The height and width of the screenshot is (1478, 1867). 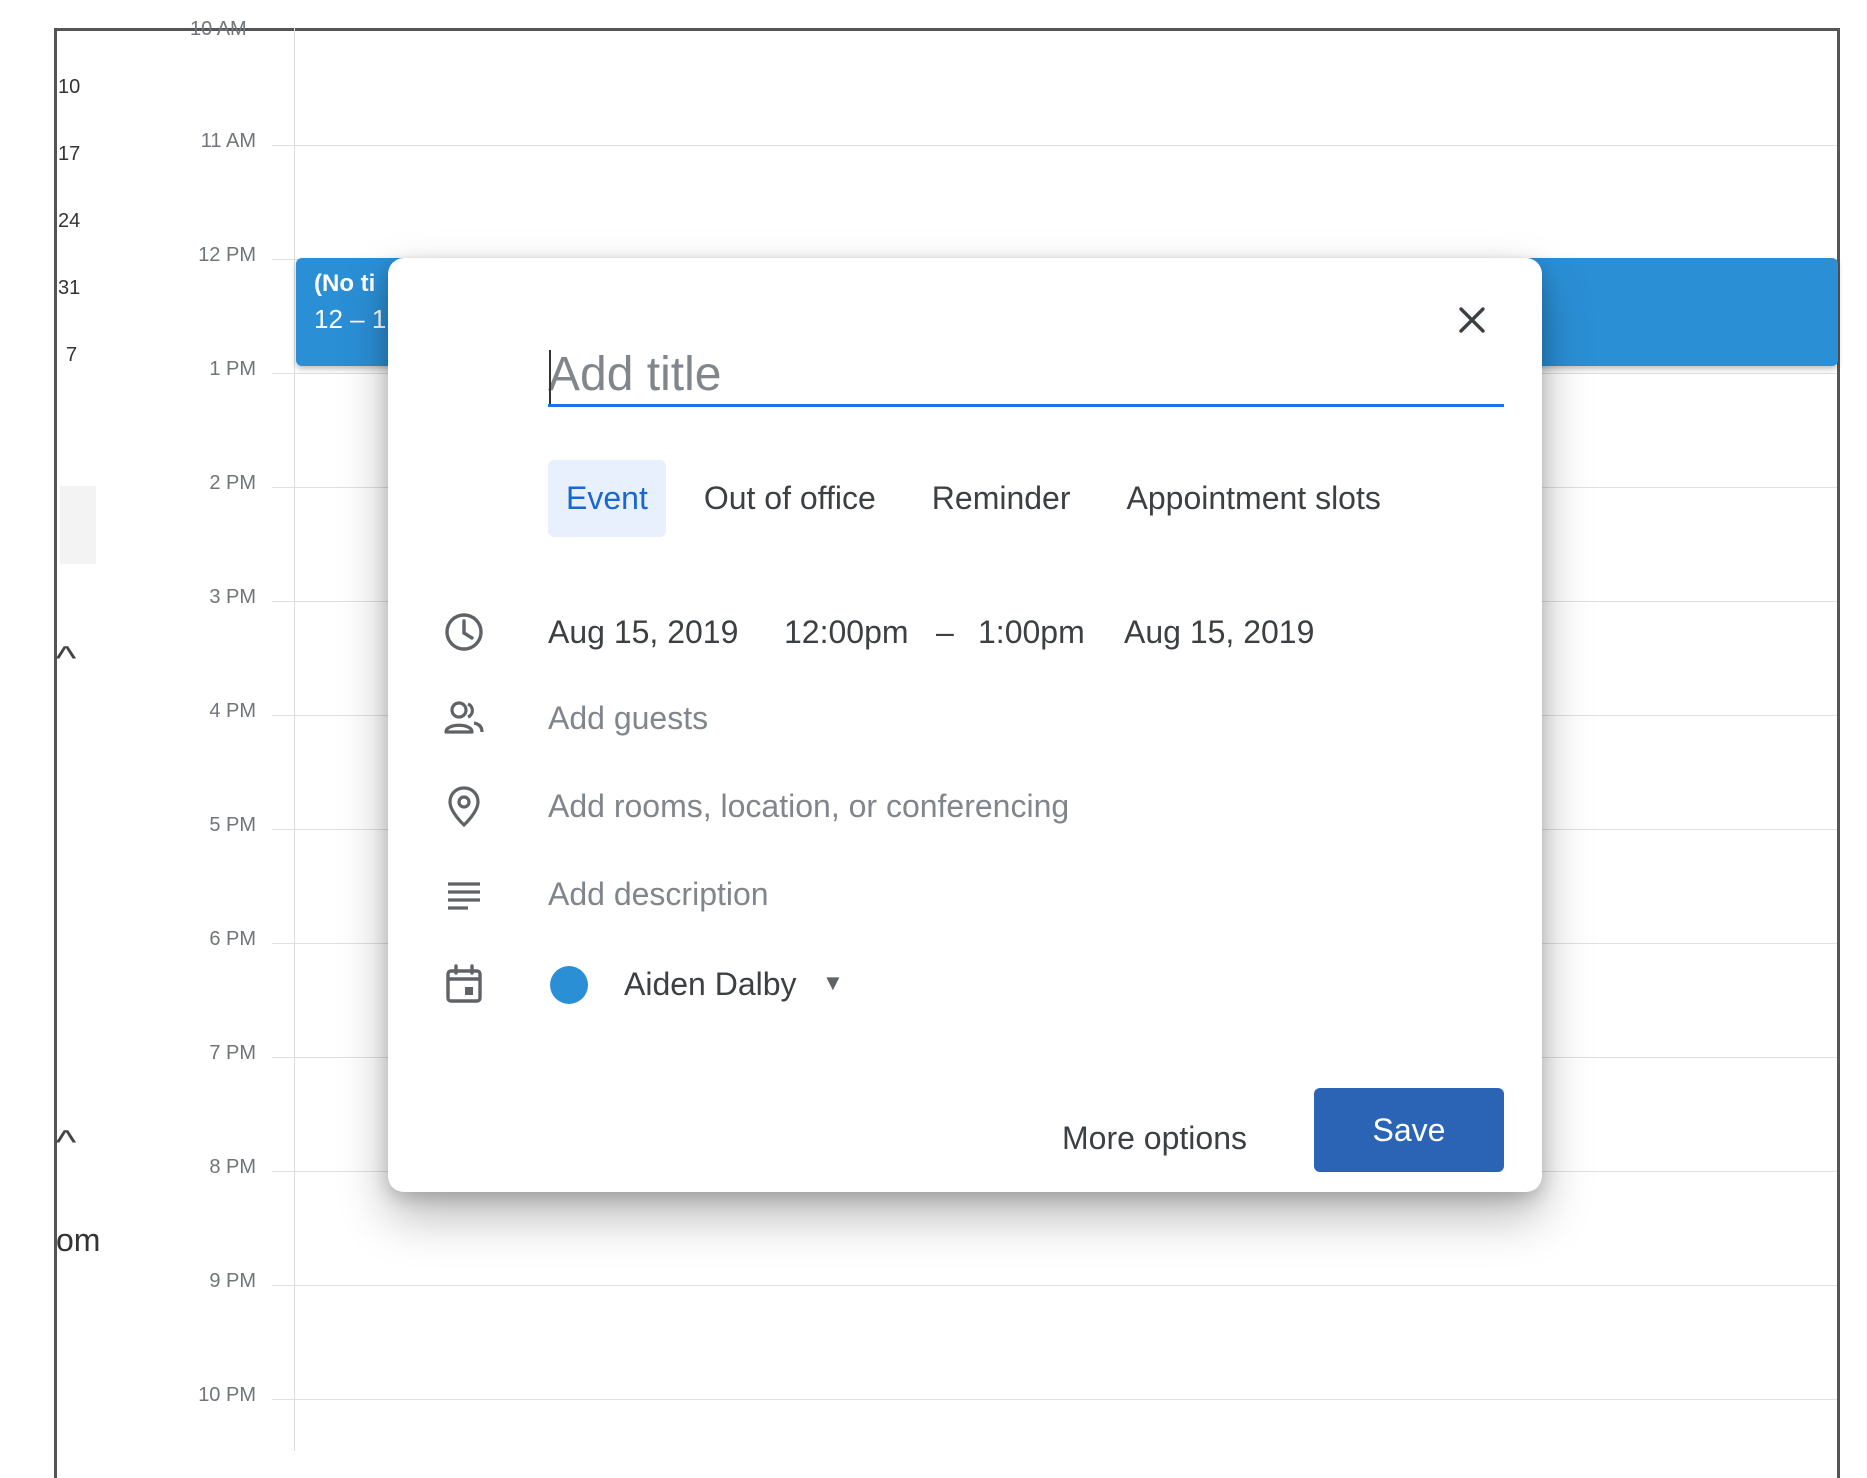 What do you see at coordinates (71, 355) in the screenshot?
I see `mini-date: 7` at bounding box center [71, 355].